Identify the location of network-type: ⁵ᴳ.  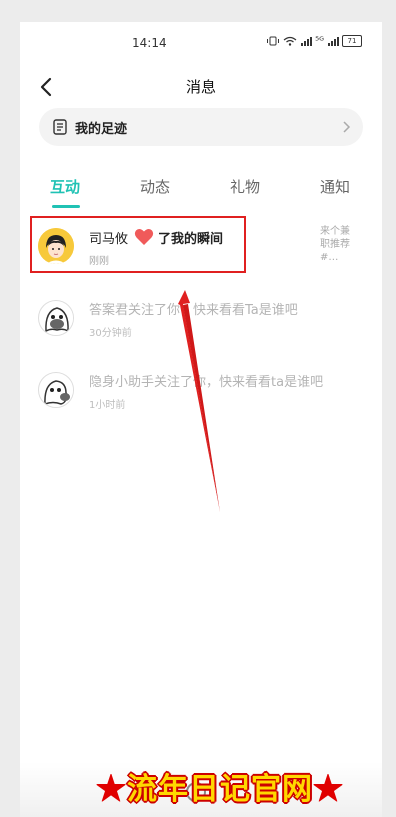
(319, 41).